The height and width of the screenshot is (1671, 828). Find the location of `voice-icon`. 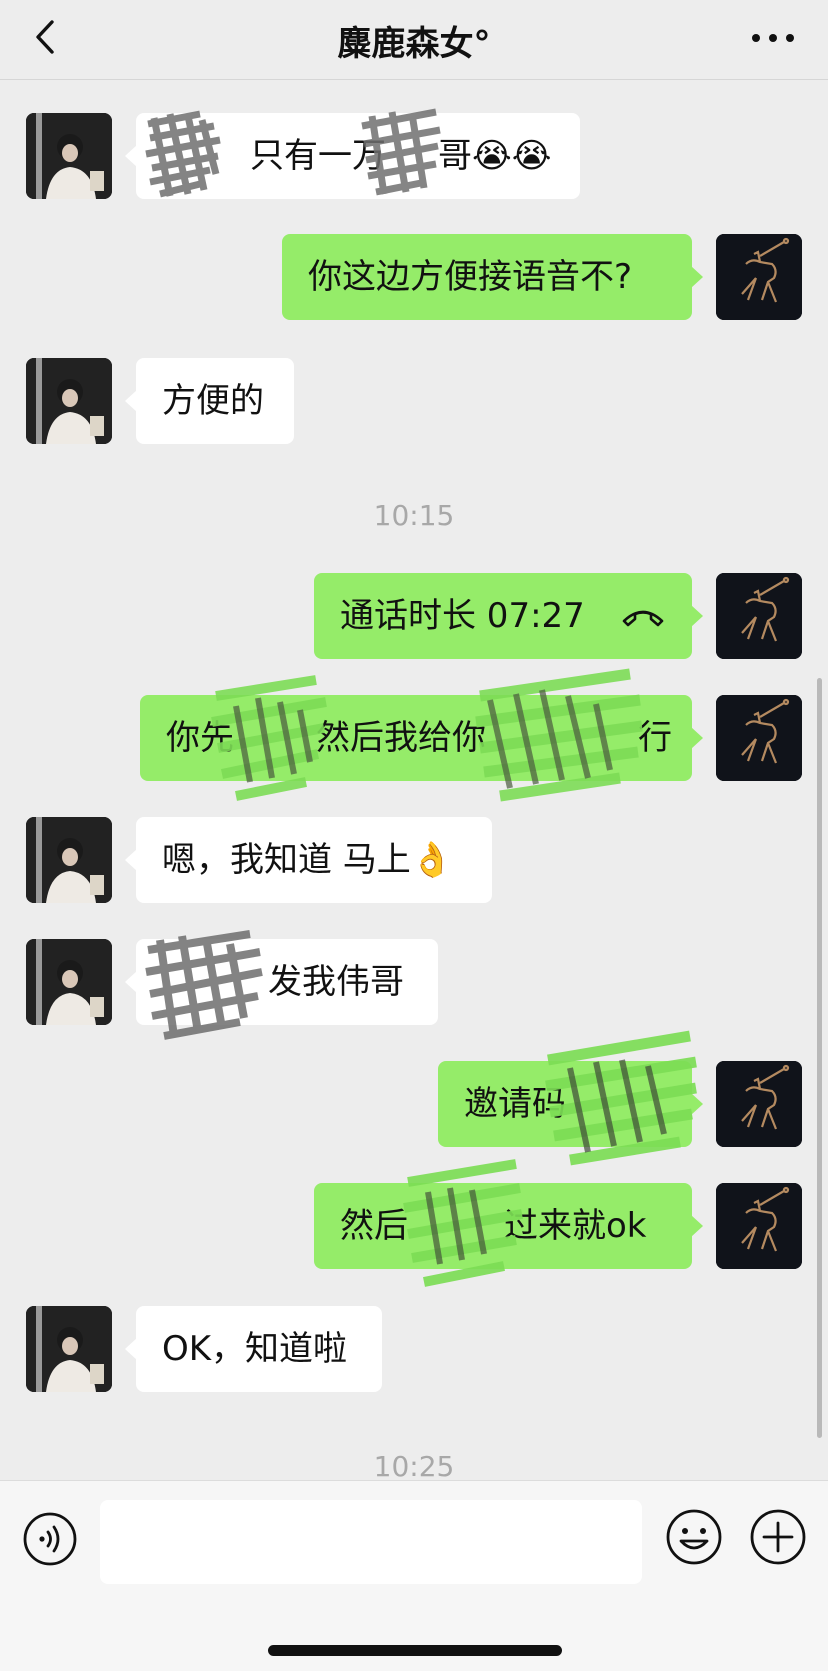

voice-icon is located at coordinates (50, 1539).